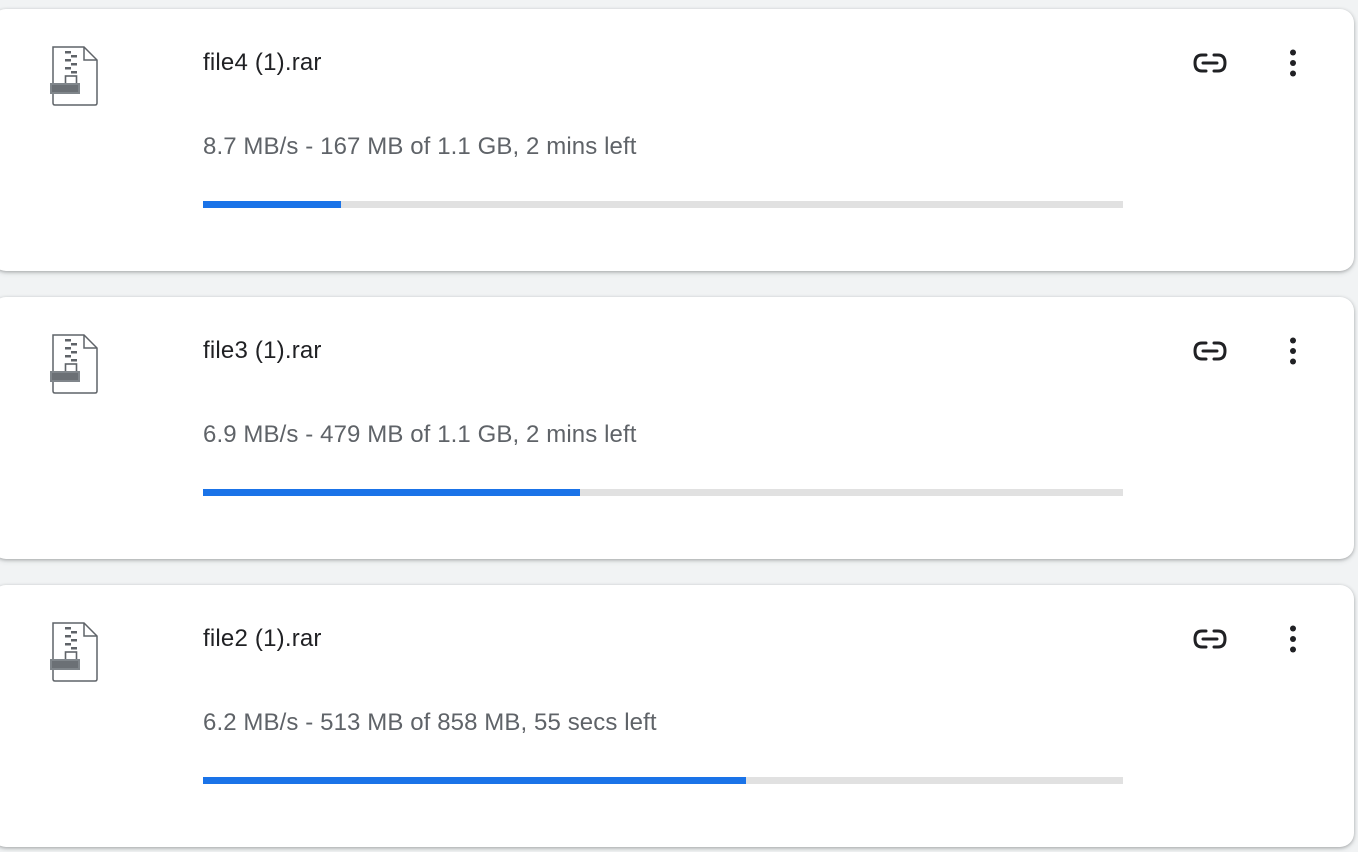  I want to click on file-name: file2 (1).rar, so click(262, 639).